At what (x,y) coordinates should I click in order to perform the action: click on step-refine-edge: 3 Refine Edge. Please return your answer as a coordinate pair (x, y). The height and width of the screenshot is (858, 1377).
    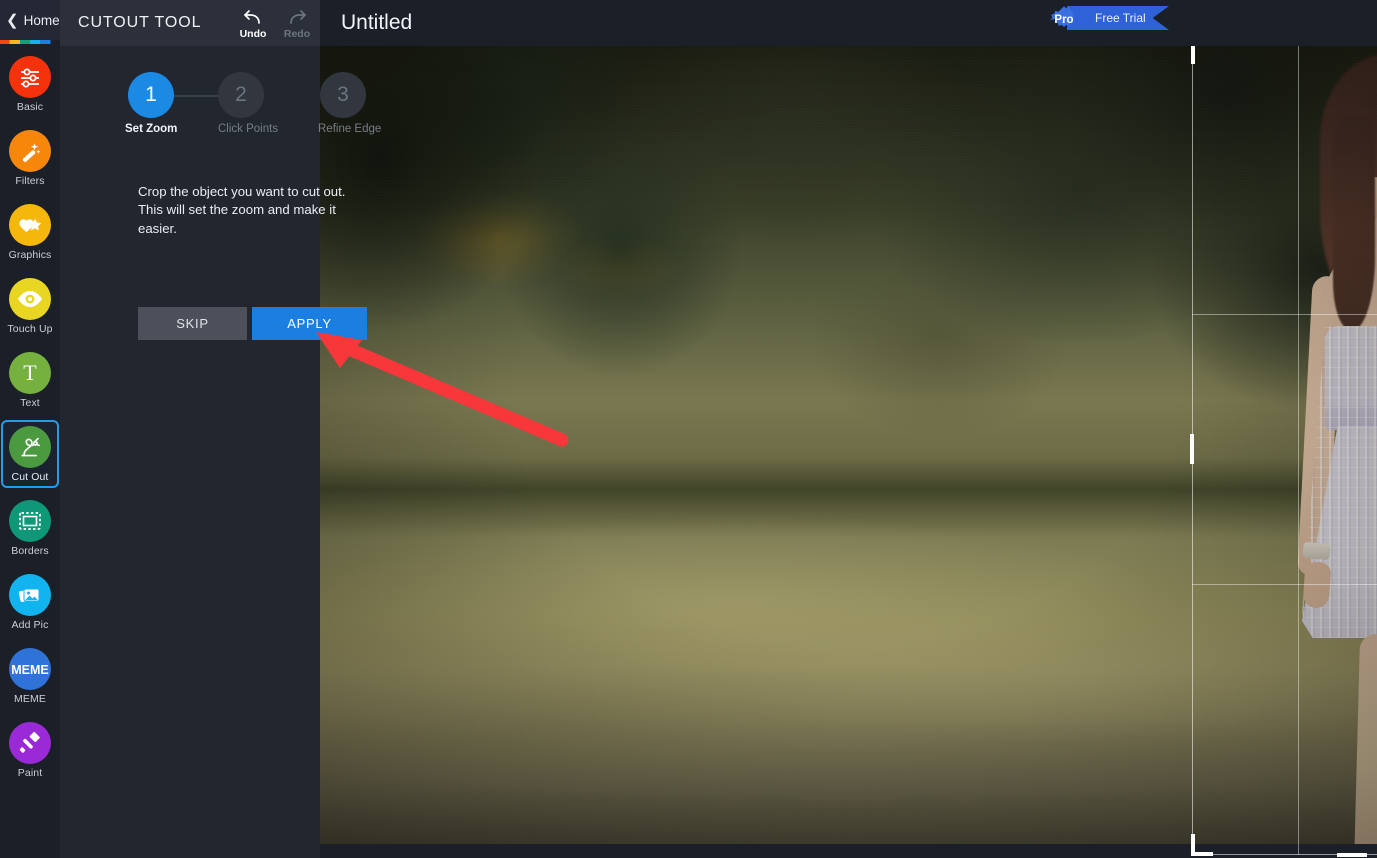
    Looking at the image, I should click on (350, 103).